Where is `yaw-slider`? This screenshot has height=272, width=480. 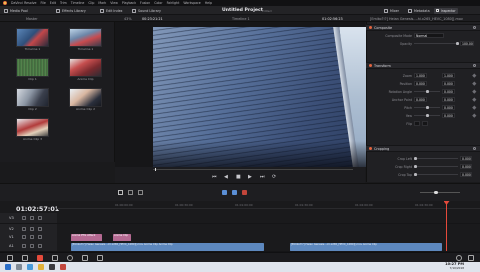
yaw-slider is located at coordinates (427, 115).